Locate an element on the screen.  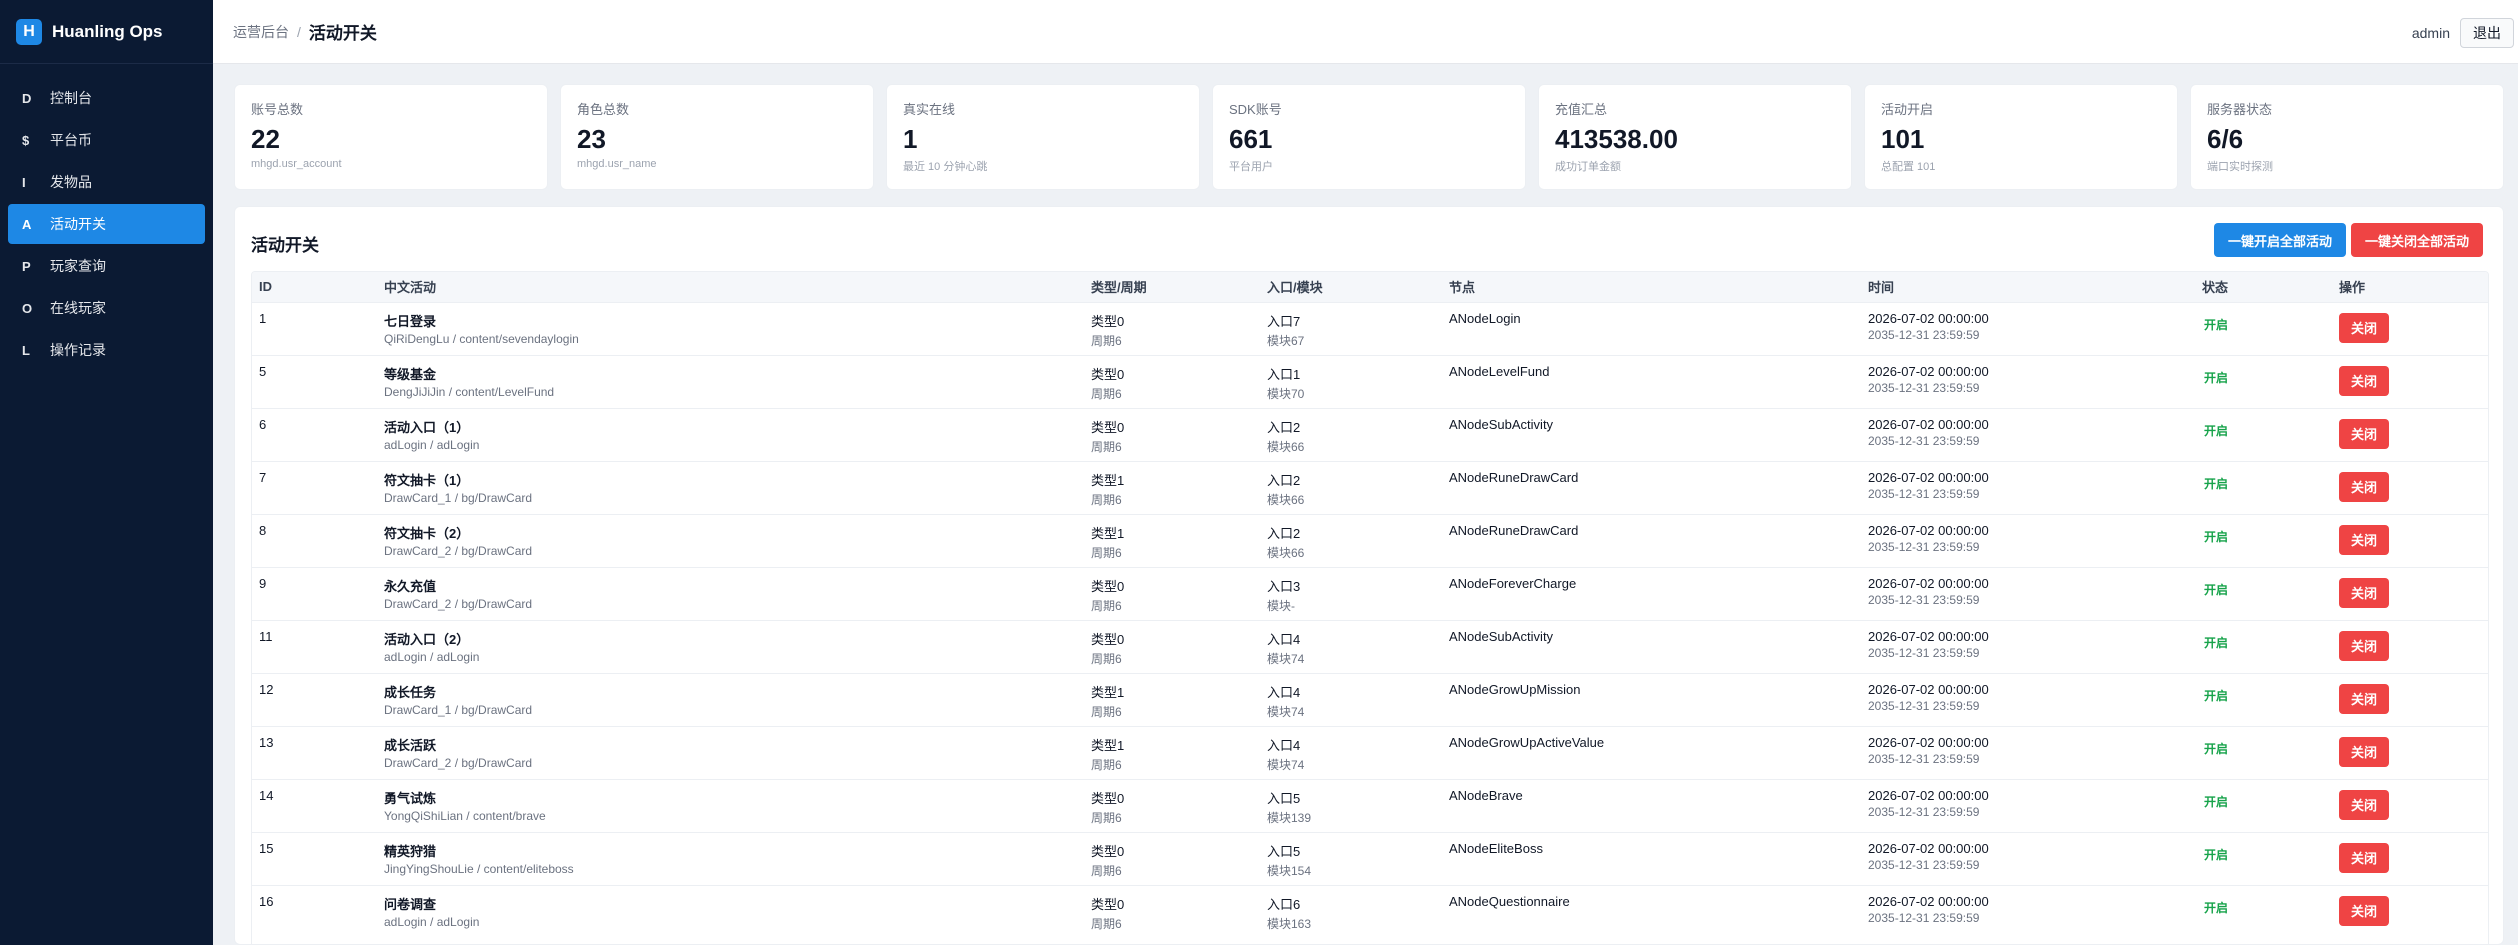
activity-name: 符文抽卡（1） is located at coordinates (427, 480).